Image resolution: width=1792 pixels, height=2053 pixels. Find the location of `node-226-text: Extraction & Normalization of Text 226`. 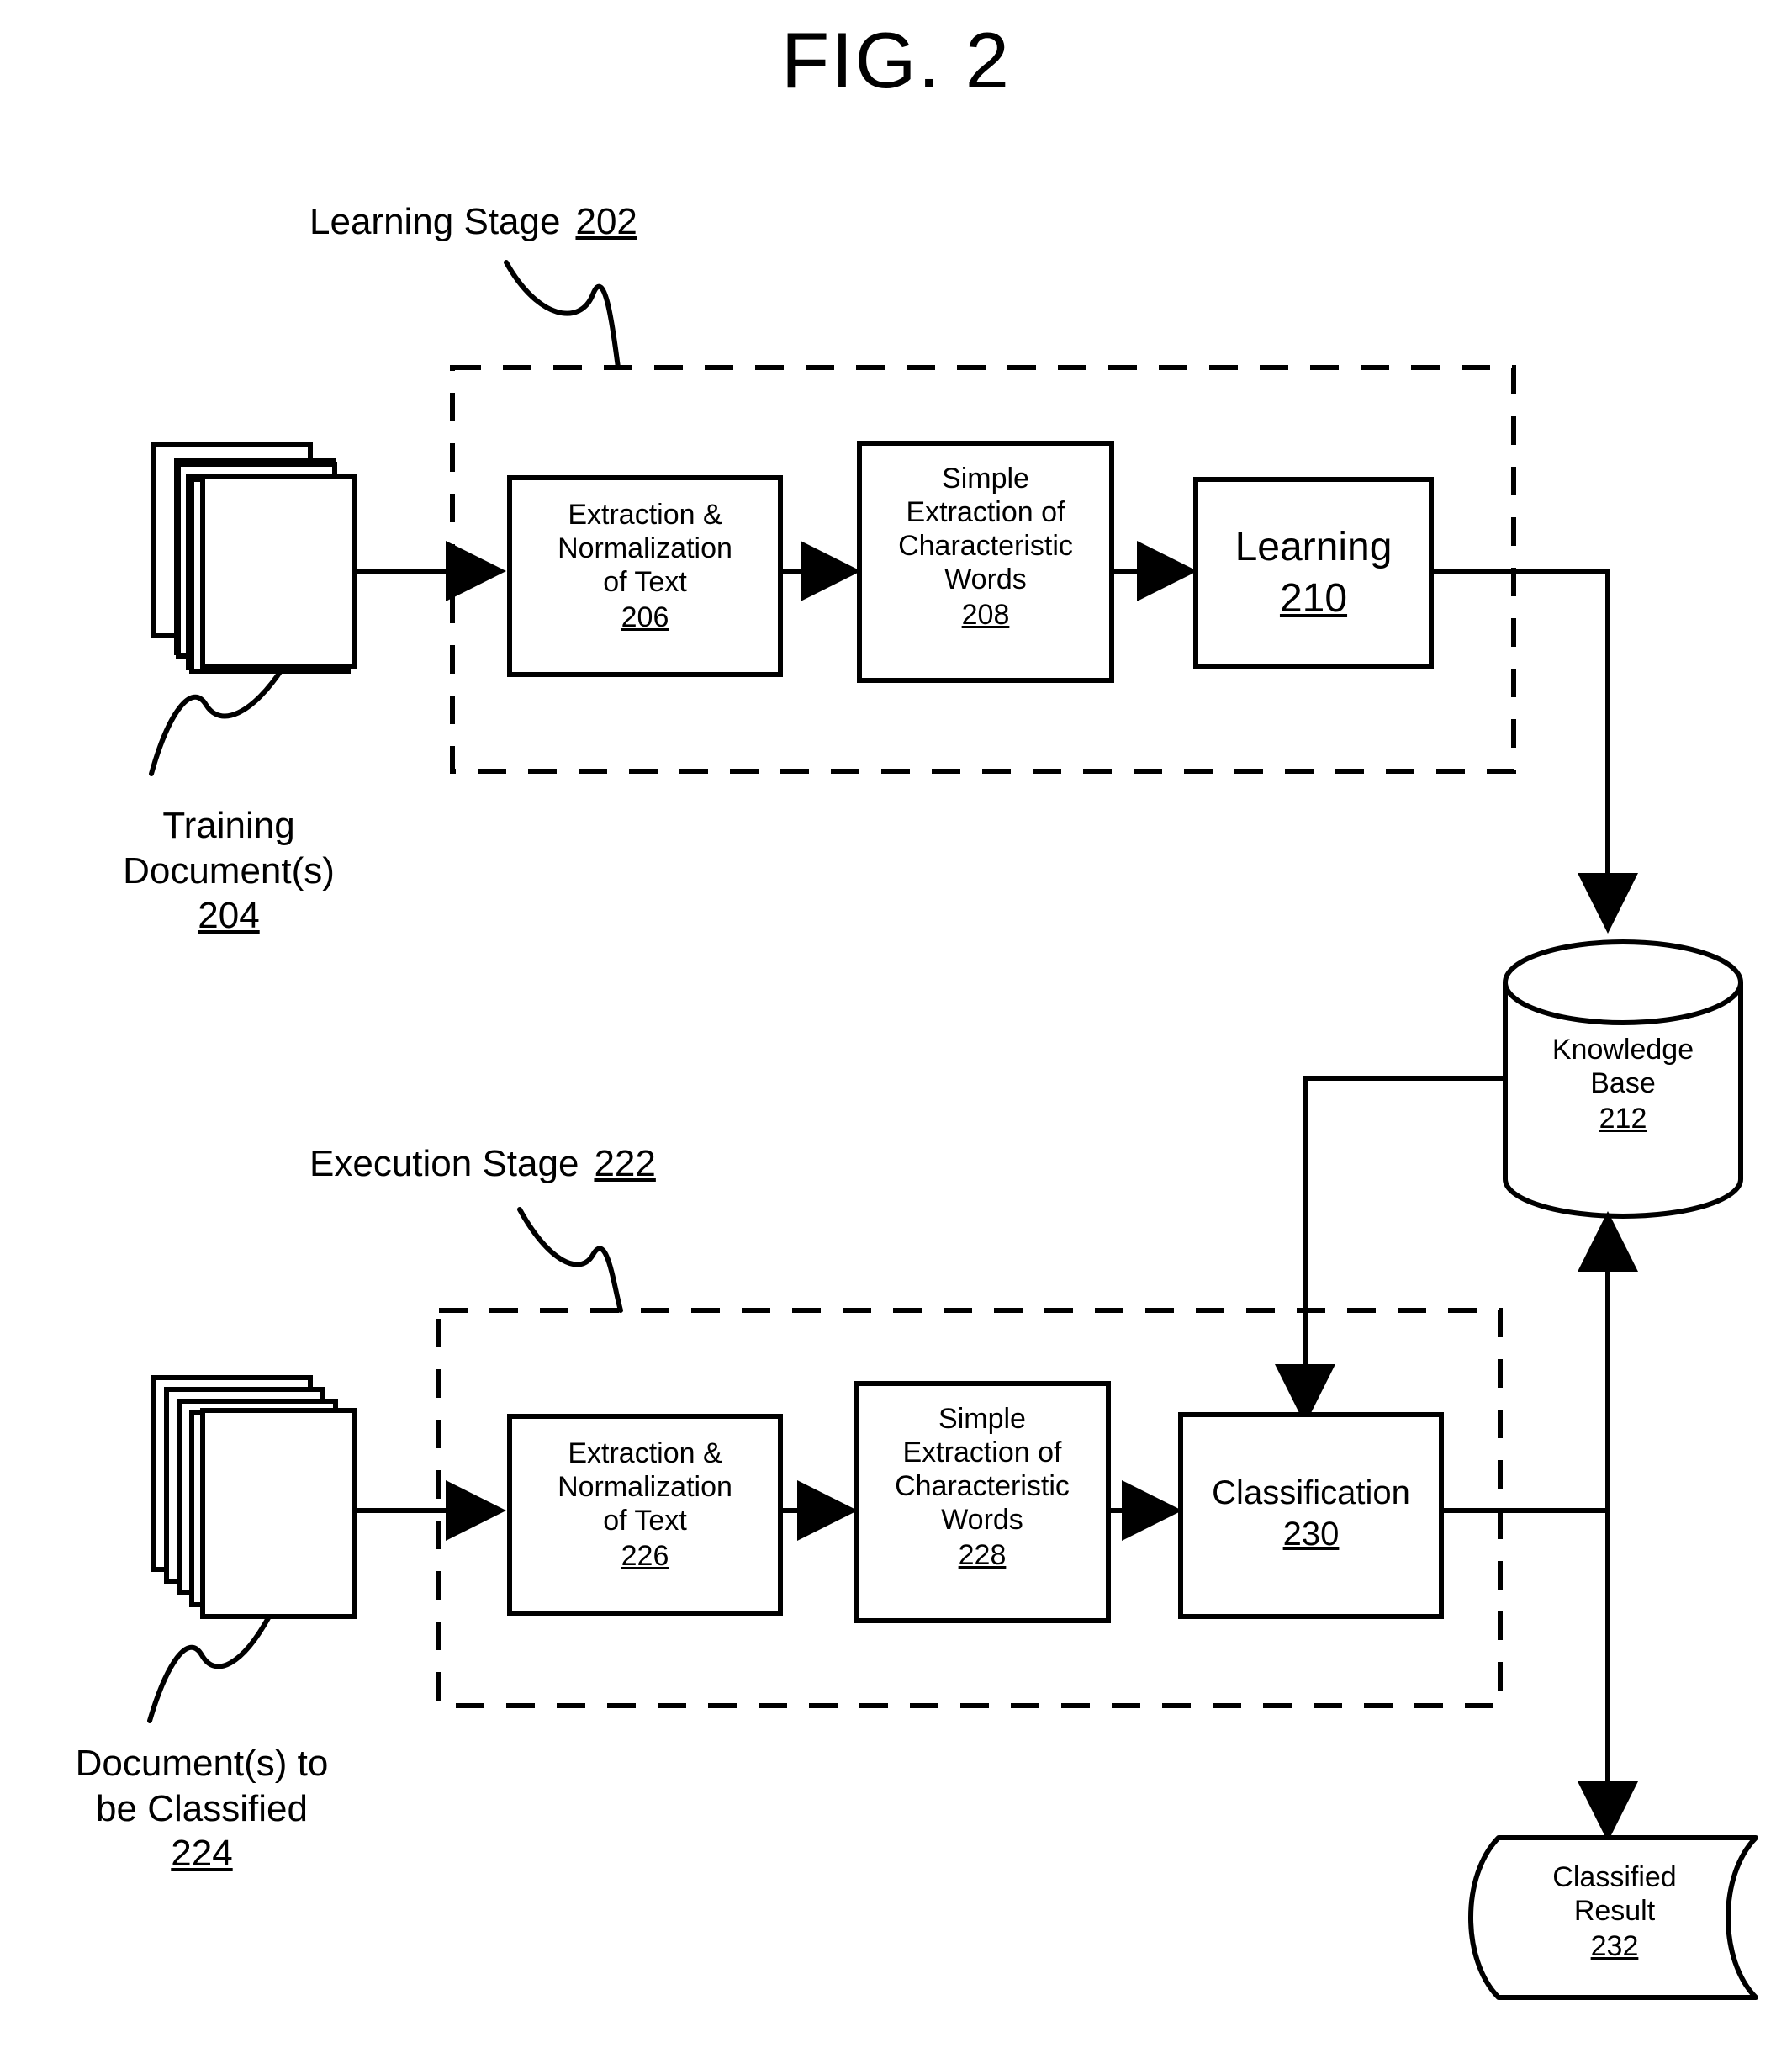

node-226-text: Extraction & Normalization of Text 226 is located at coordinates (645, 1505).